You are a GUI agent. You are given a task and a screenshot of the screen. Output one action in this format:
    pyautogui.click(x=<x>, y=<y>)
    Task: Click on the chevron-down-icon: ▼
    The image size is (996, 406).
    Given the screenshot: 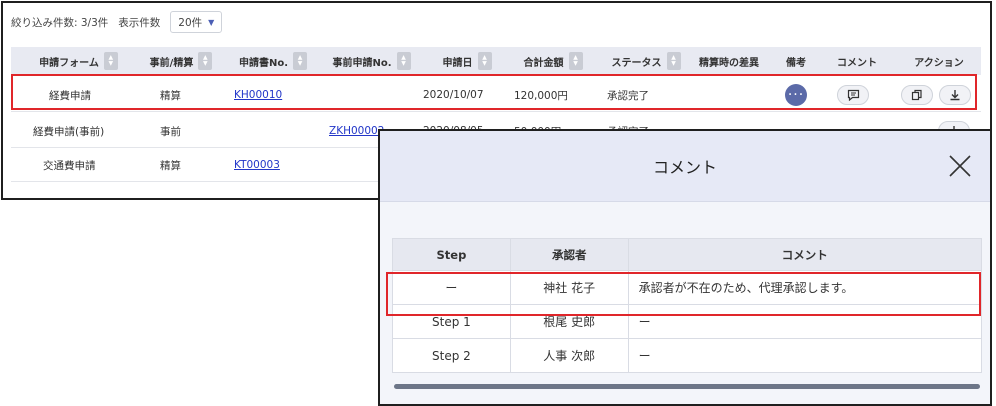 What is the action you would take?
    pyautogui.click(x=211, y=22)
    